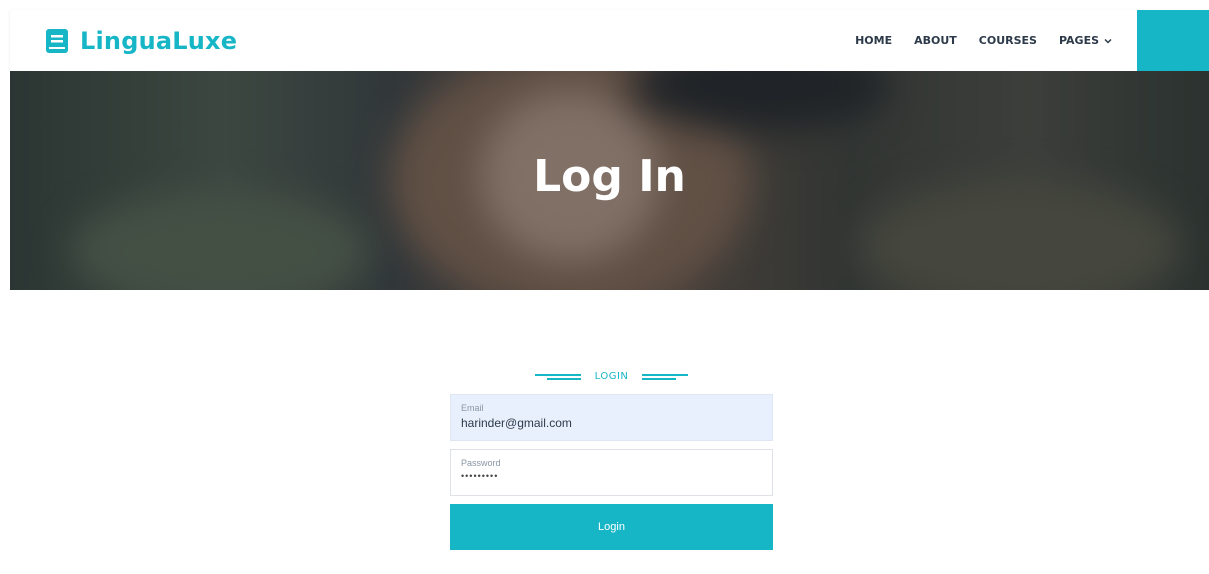  I want to click on decorative-lines-left, so click(557, 376).